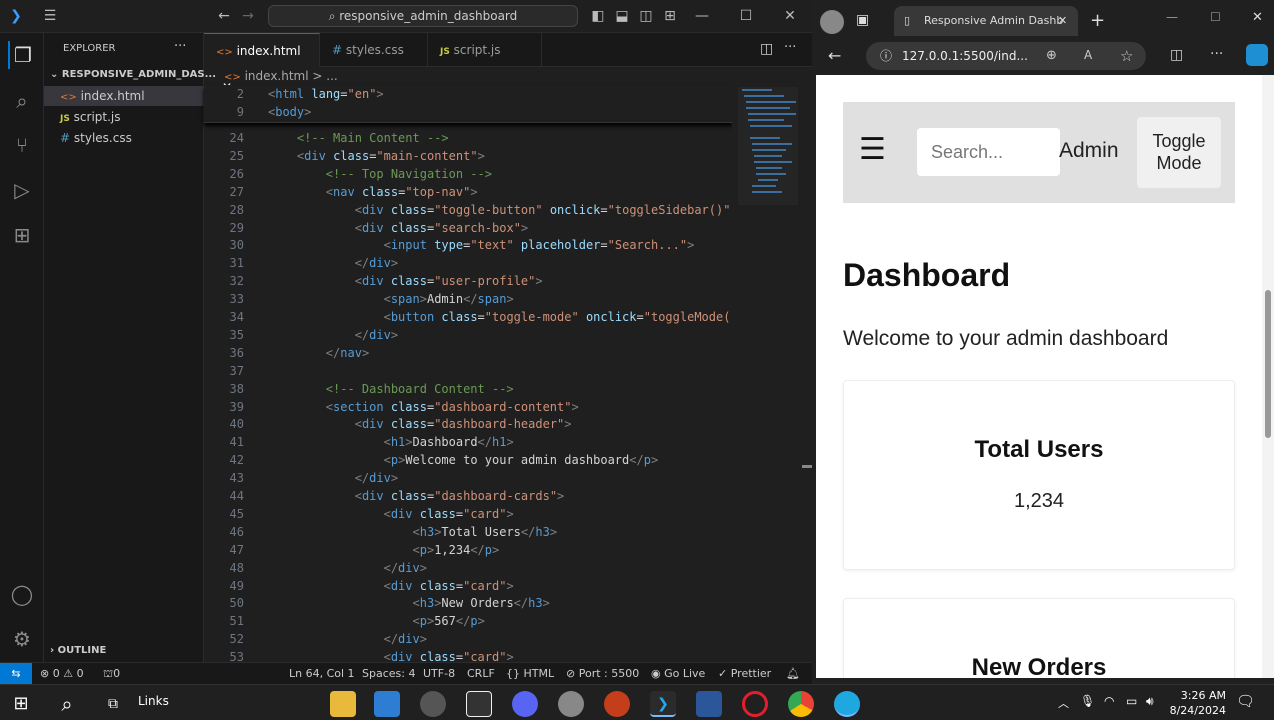 Image resolution: width=1274 pixels, height=720 pixels. I want to click on wifi-icon: ◠, so click(1109, 701).